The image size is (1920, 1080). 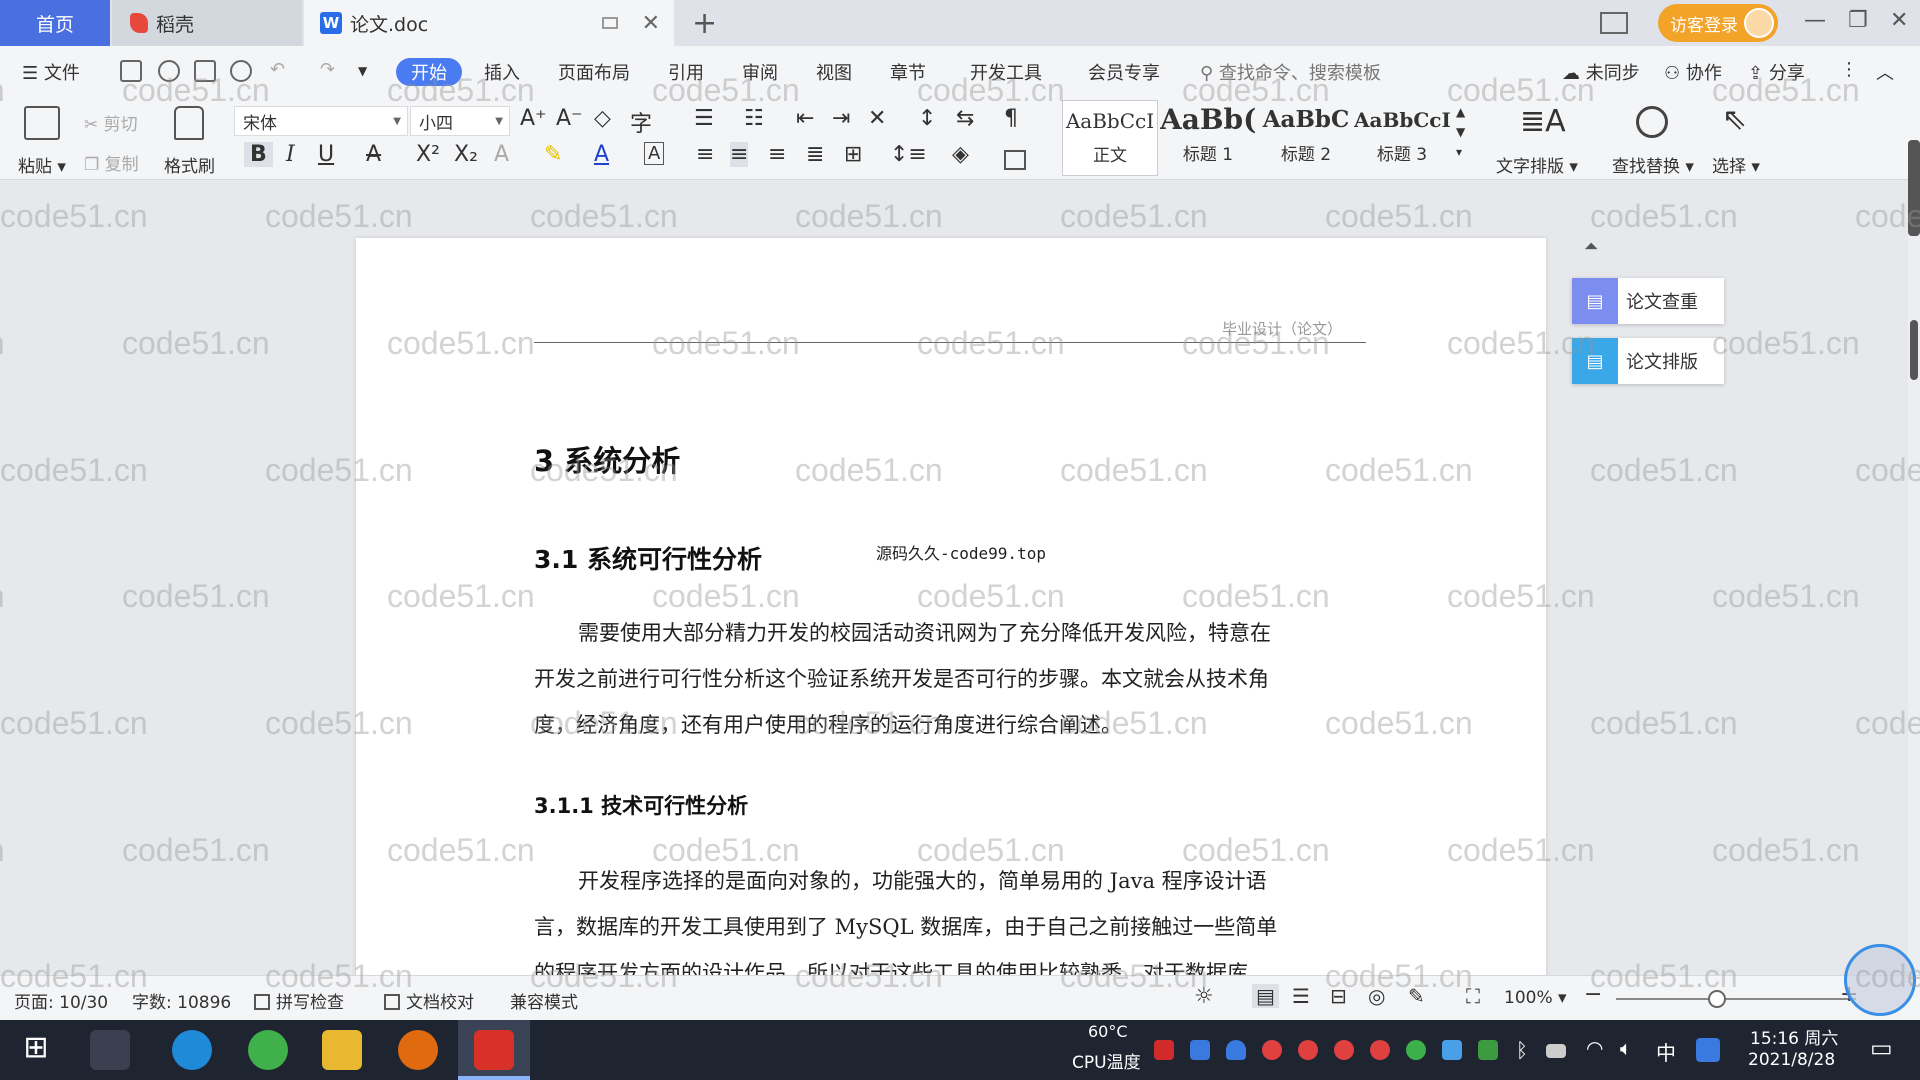 What do you see at coordinates (241, 71) in the screenshot?
I see `print-preview-icon` at bounding box center [241, 71].